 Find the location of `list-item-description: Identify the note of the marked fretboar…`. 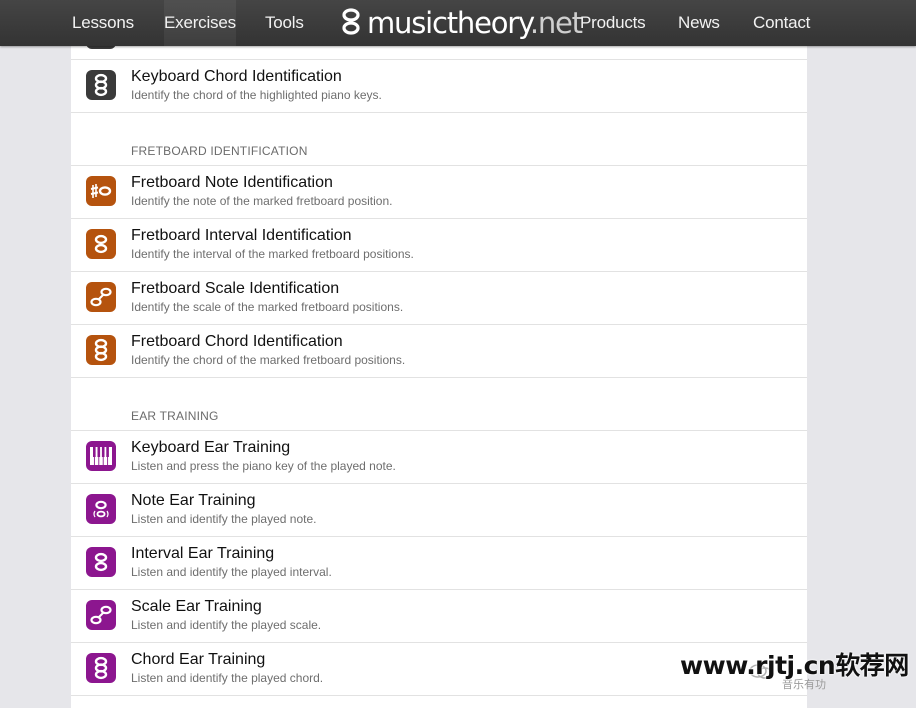

list-item-description: Identify the note of the marked fretboar… is located at coordinates (262, 201).